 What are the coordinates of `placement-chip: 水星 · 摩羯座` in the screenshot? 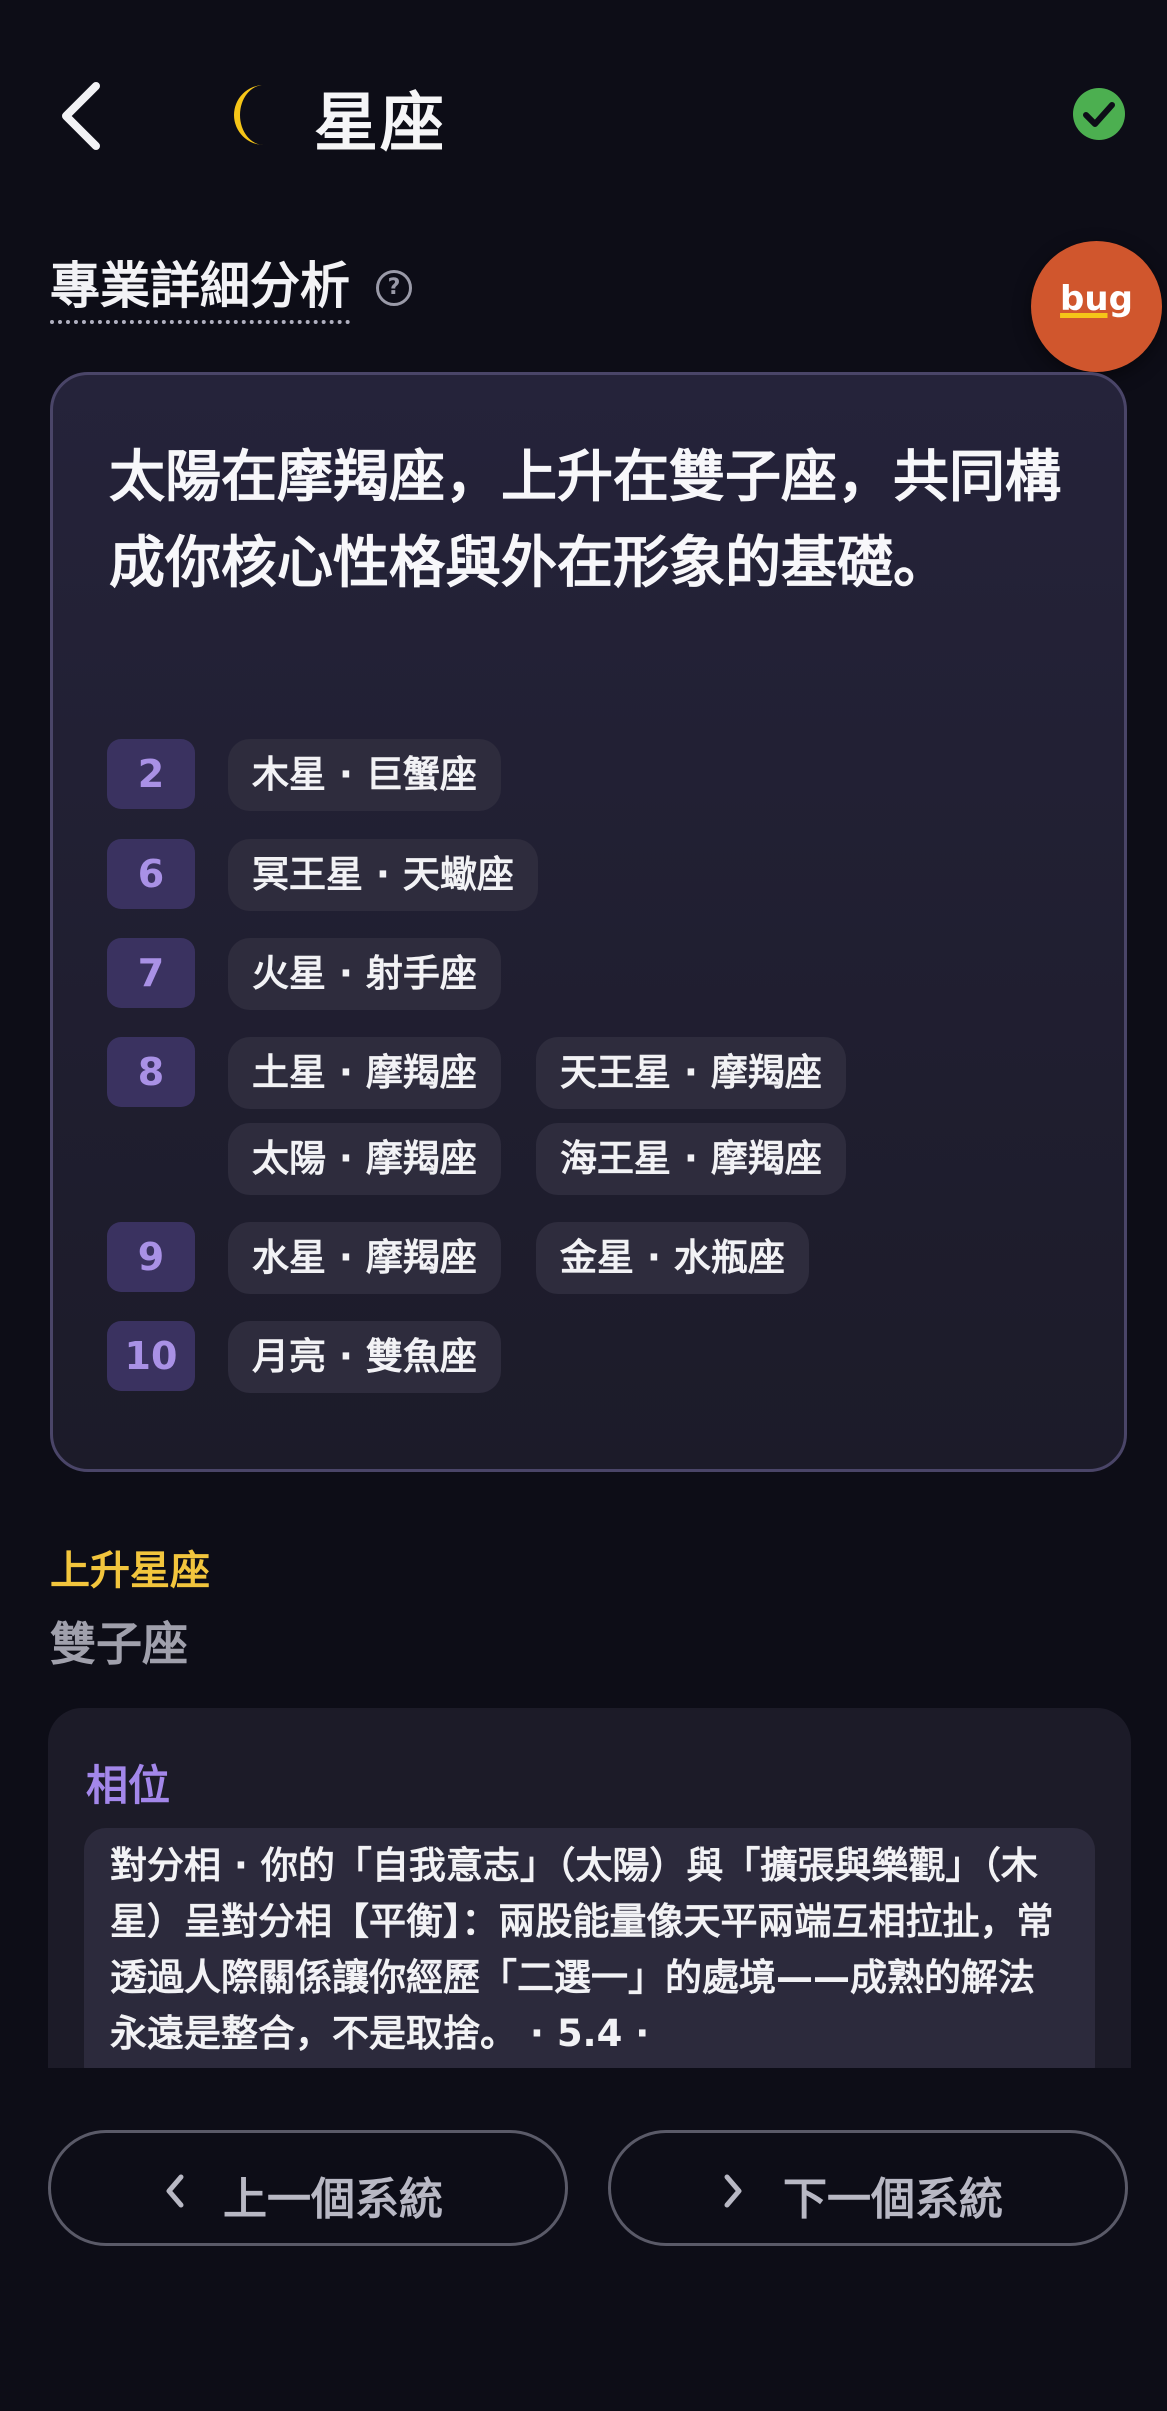 It's located at (364, 1258).